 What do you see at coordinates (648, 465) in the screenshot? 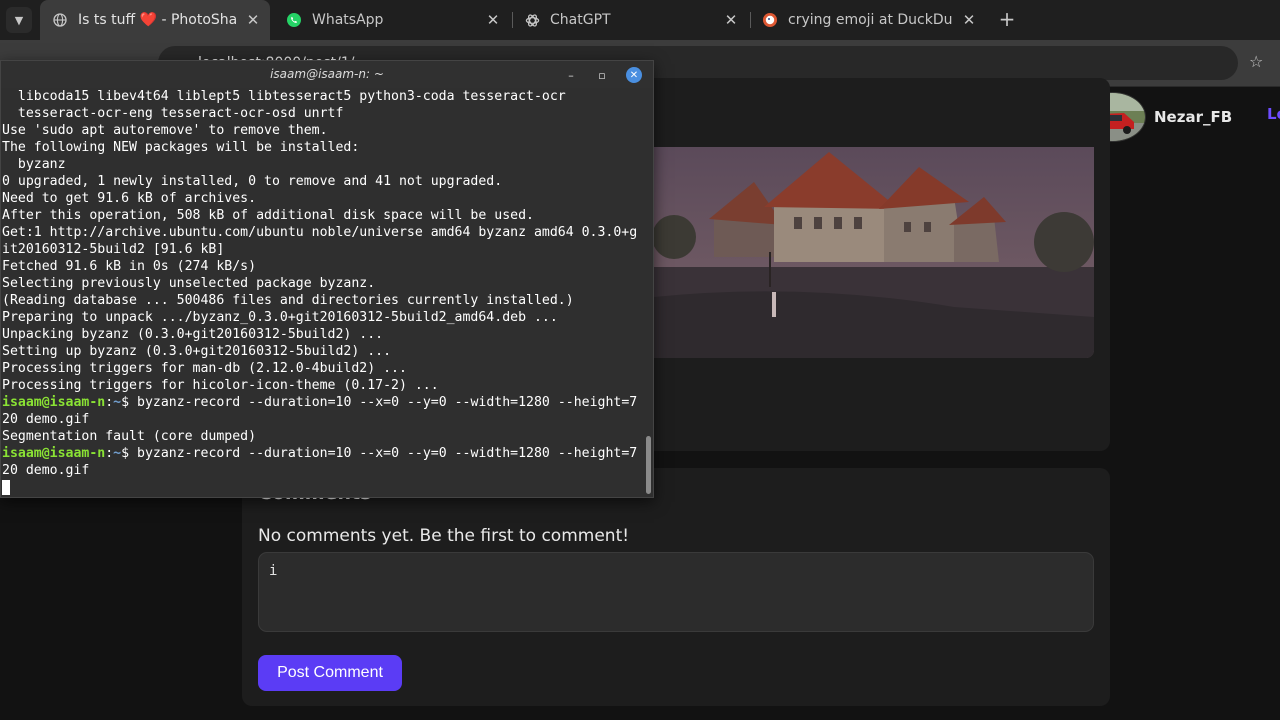
I see `terminal-scrollbar` at bounding box center [648, 465].